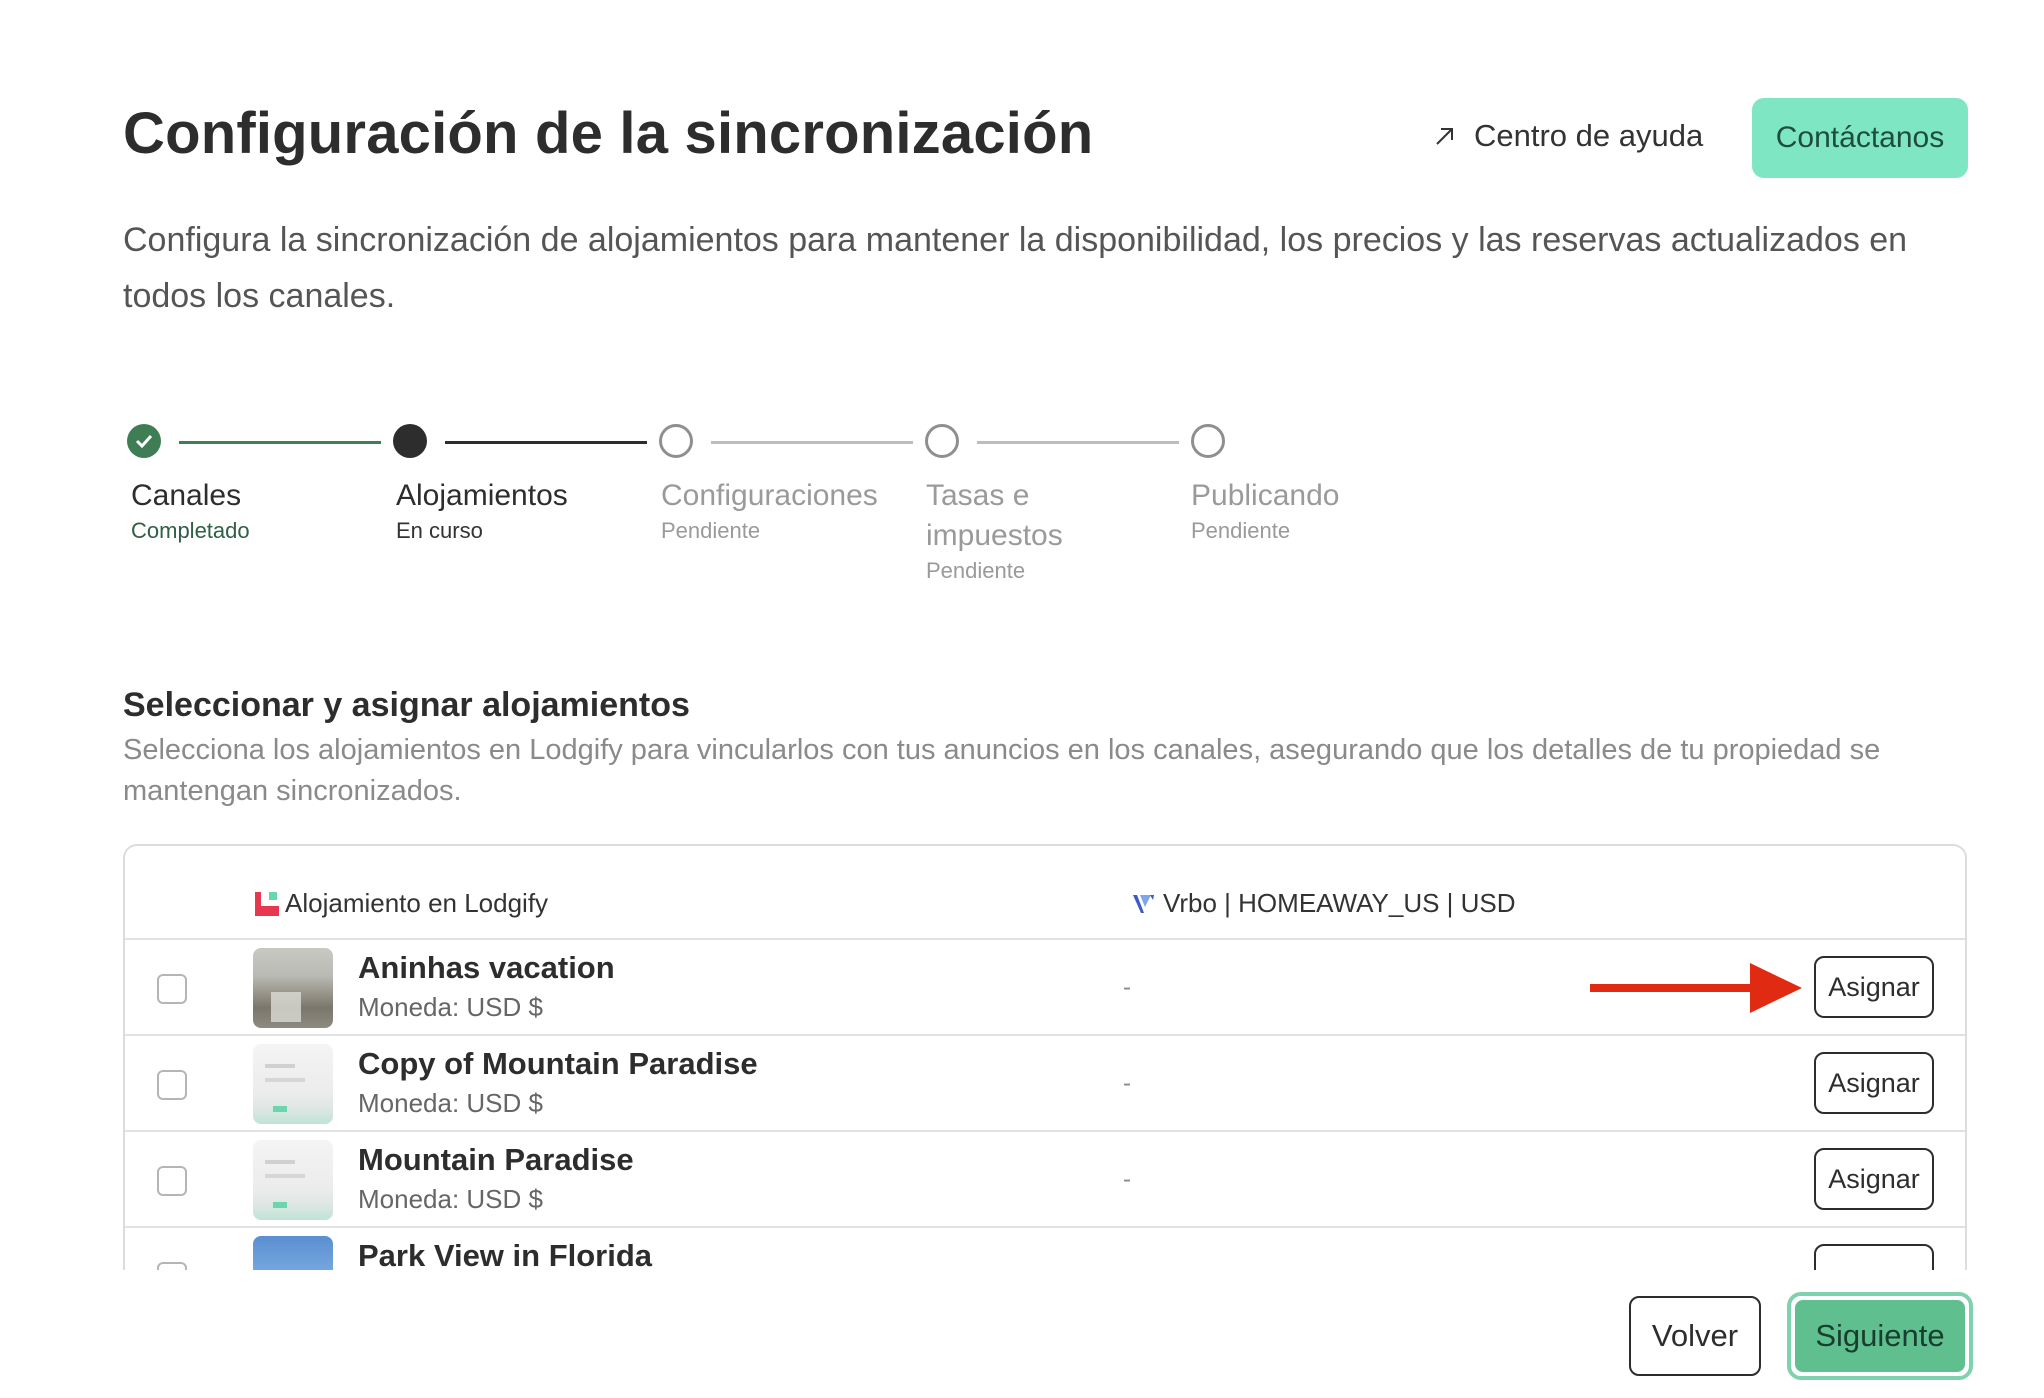 The width and height of the screenshot is (2044, 1398). I want to click on step-status-settings: Pendiente, so click(711, 530).